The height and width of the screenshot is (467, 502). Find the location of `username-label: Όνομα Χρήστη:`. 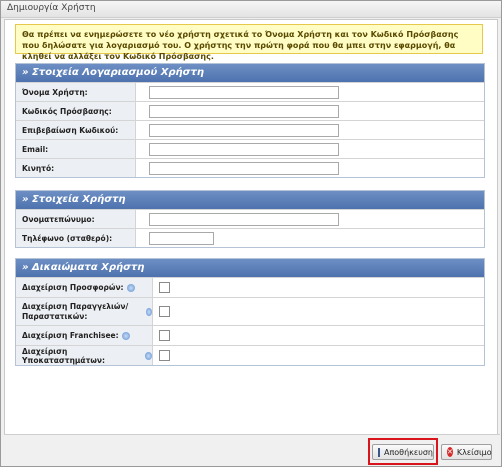

username-label: Όνομα Χρήστη: is located at coordinates (76, 92).